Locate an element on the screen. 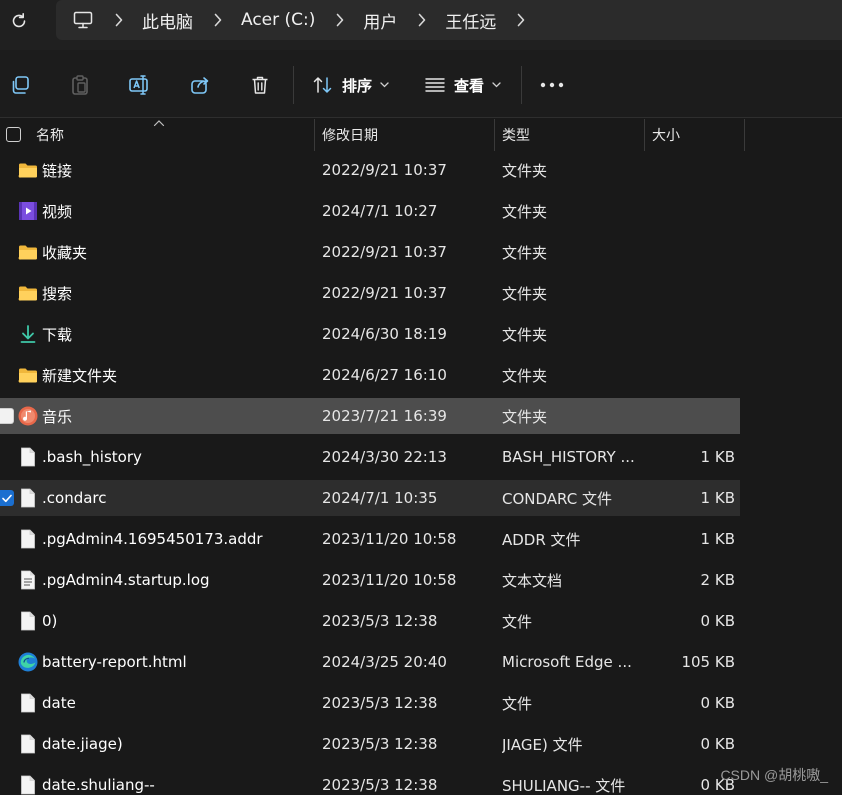 The height and width of the screenshot is (795, 842). file-row: 0) 2023/5/3 12:38 文件 0 KB is located at coordinates (370, 621).